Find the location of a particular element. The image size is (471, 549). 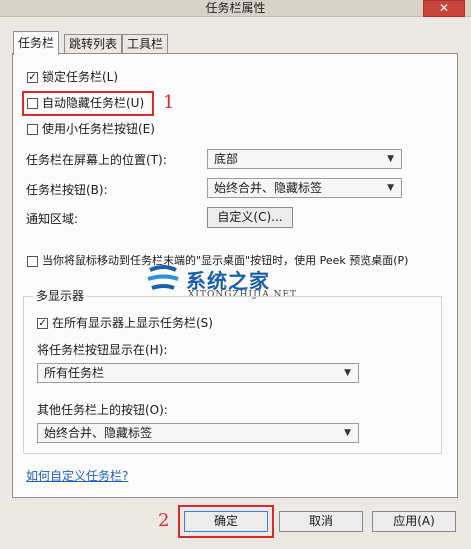

taskbar-location-value: 底部 is located at coordinates (226, 159).